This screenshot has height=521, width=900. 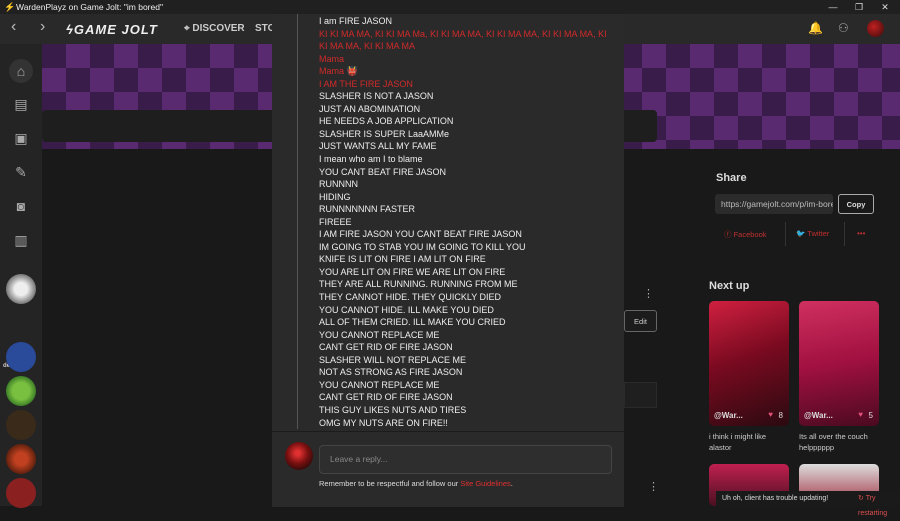 What do you see at coordinates (870, 415) in the screenshot?
I see `card-likes: 5` at bounding box center [870, 415].